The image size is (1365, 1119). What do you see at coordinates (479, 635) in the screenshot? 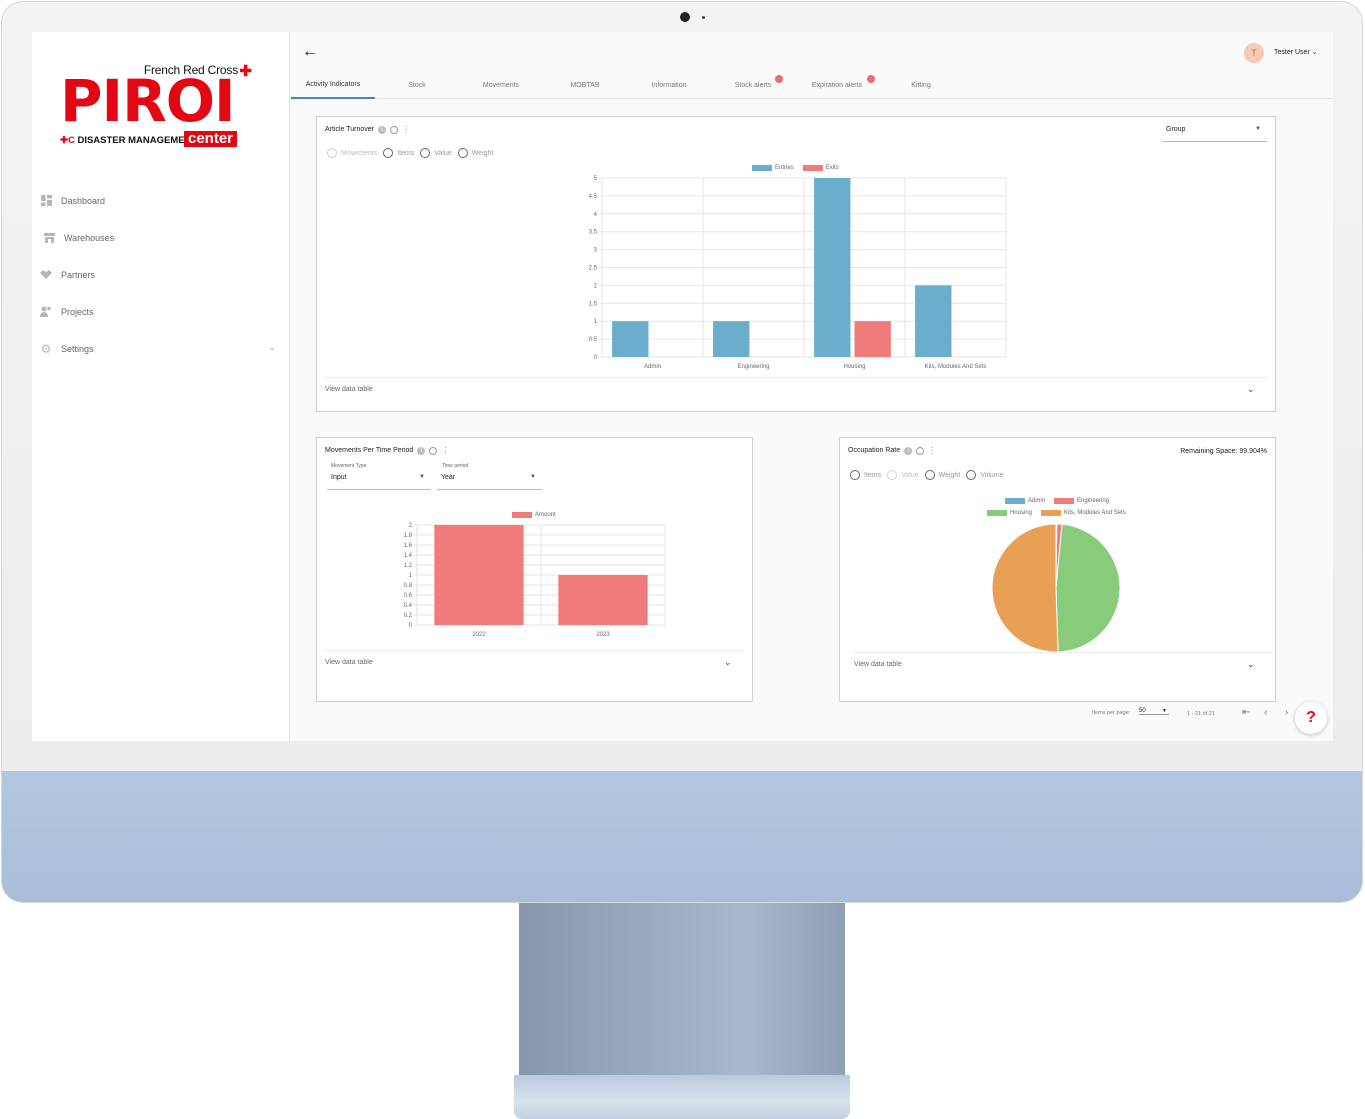
I see `x-tick-label: 2022` at bounding box center [479, 635].